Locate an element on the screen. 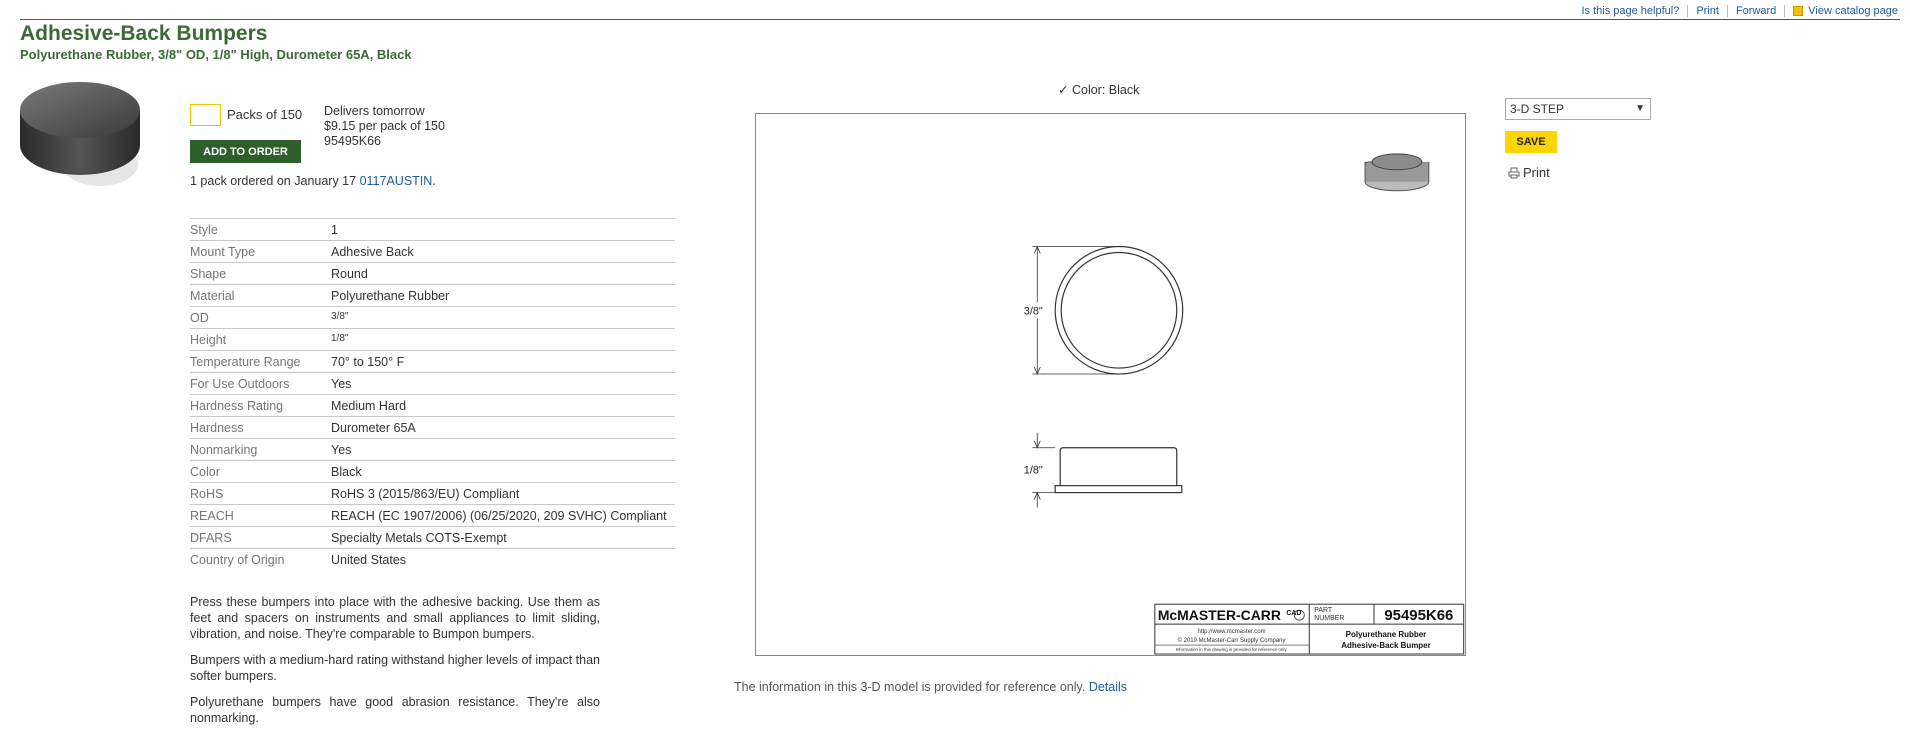 This screenshot has height=755, width=1910. color-selection: ✓ Color: Black is located at coordinates (1098, 89).